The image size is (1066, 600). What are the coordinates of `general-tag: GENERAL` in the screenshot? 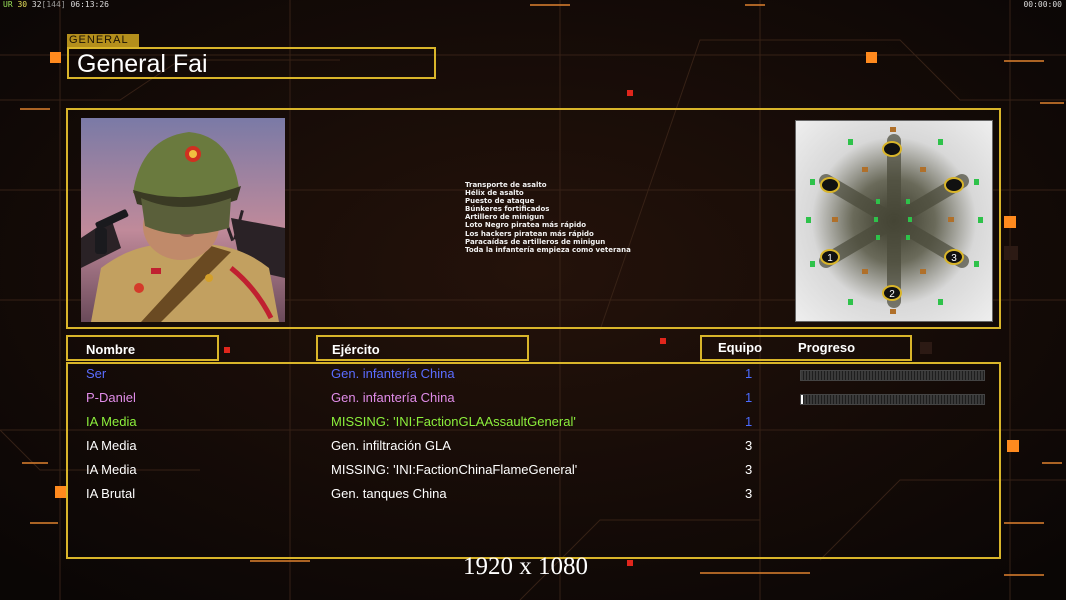 It's located at (103, 40).